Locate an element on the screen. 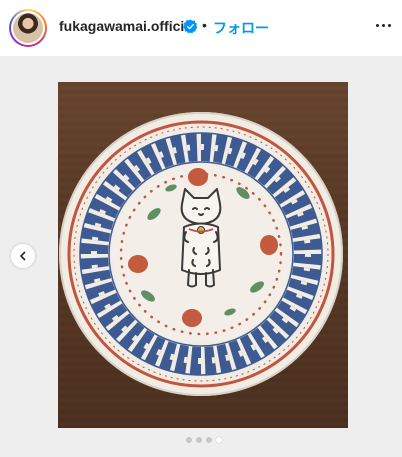 This screenshot has height=457, width=402. avatar-image is located at coordinates (28, 28).